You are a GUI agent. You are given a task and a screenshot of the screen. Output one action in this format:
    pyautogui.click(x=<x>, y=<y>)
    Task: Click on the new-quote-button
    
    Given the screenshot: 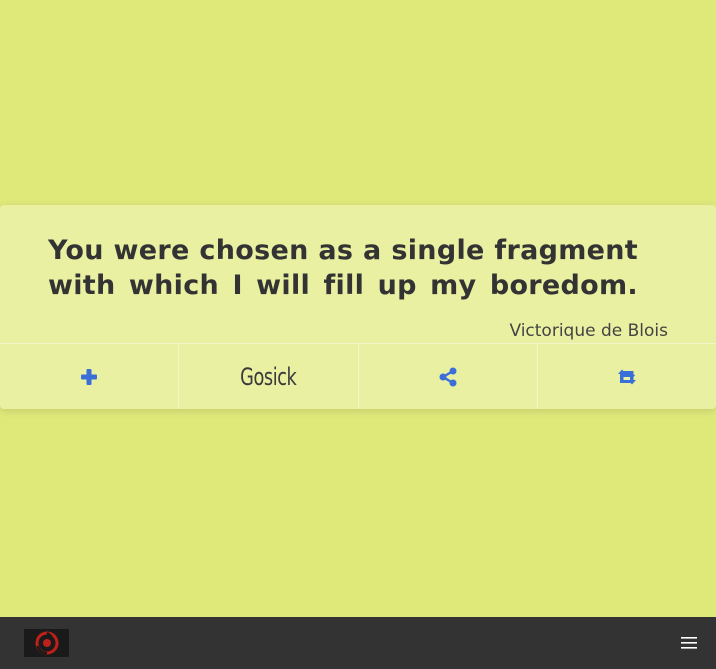 What is the action you would take?
    pyautogui.click(x=627, y=376)
    